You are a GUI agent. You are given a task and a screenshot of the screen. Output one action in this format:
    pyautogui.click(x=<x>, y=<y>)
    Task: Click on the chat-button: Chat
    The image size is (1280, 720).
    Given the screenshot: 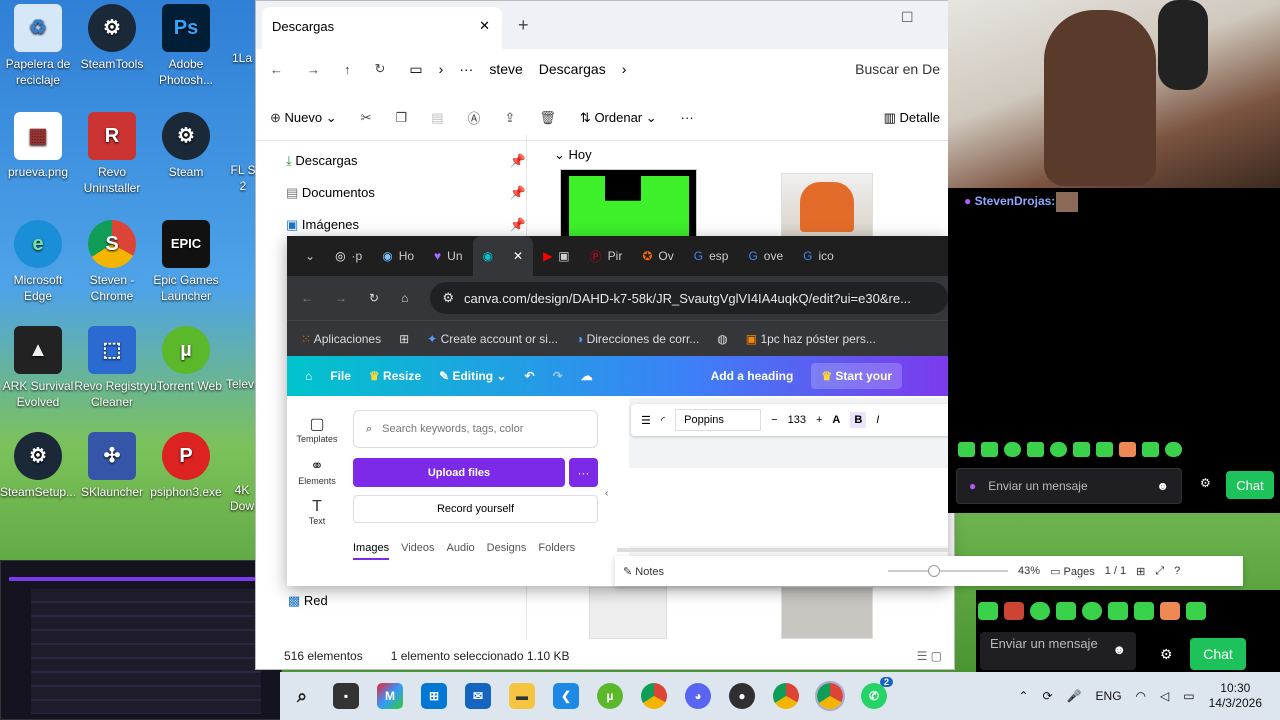 What is the action you would take?
    pyautogui.click(x=1250, y=485)
    